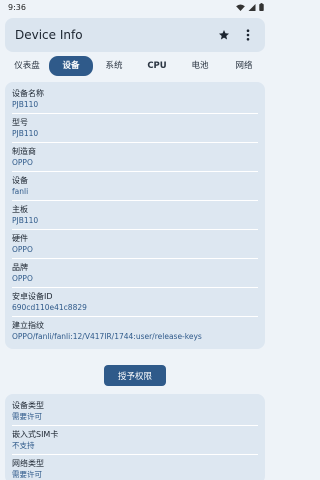 This screenshot has width=320, height=480. What do you see at coordinates (157, 66) in the screenshot?
I see `tab-cpu: CPU` at bounding box center [157, 66].